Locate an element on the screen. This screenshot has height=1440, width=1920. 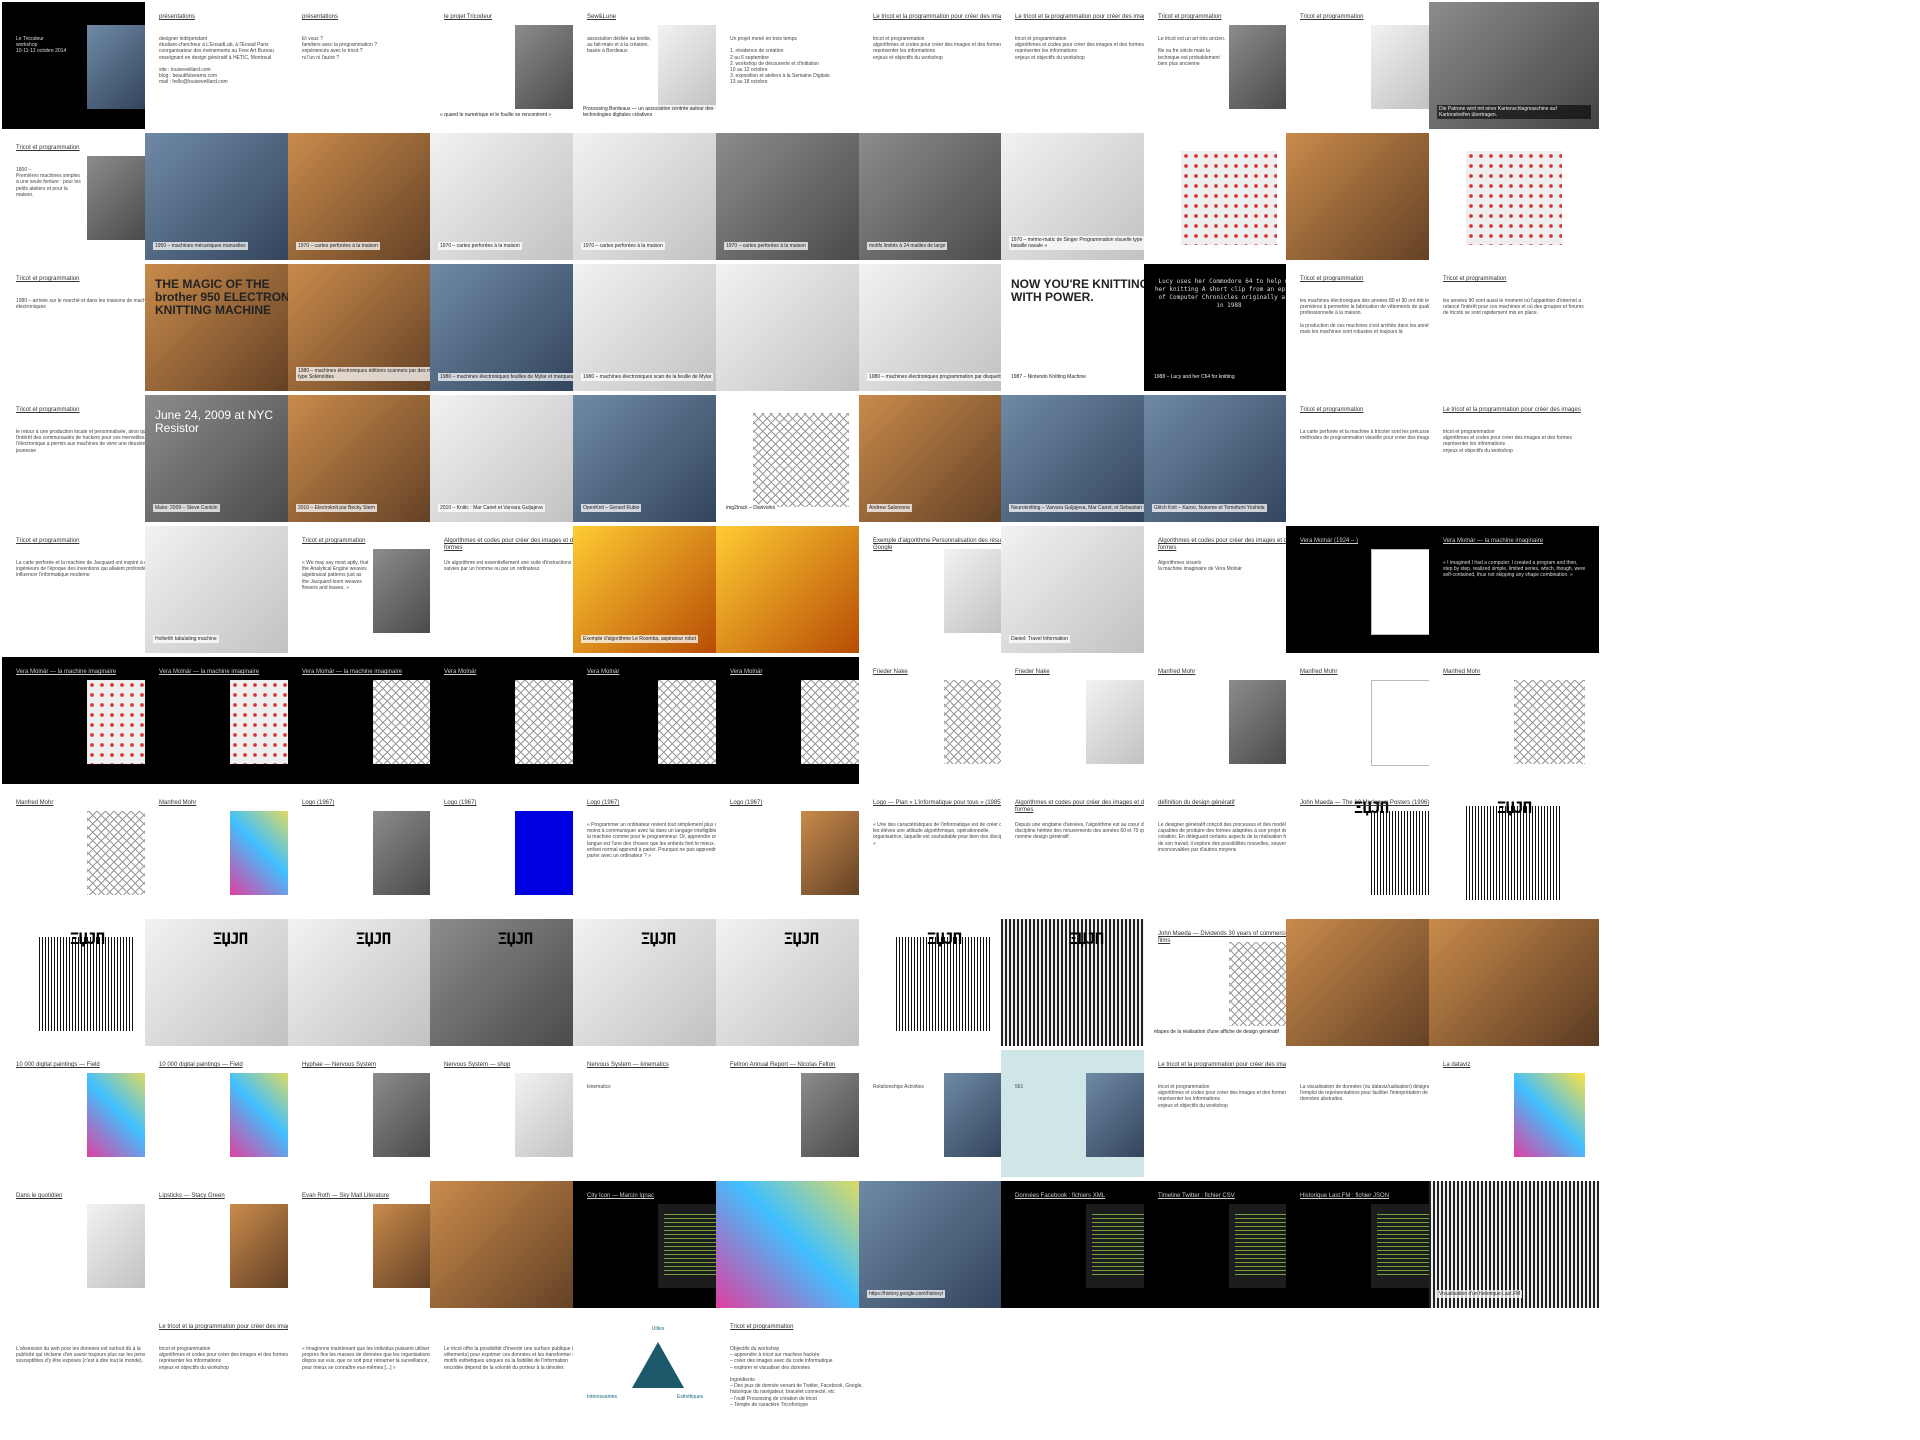
slide-caption: 1950 – machines mécaniques manuelles is located at coordinates (200, 246).